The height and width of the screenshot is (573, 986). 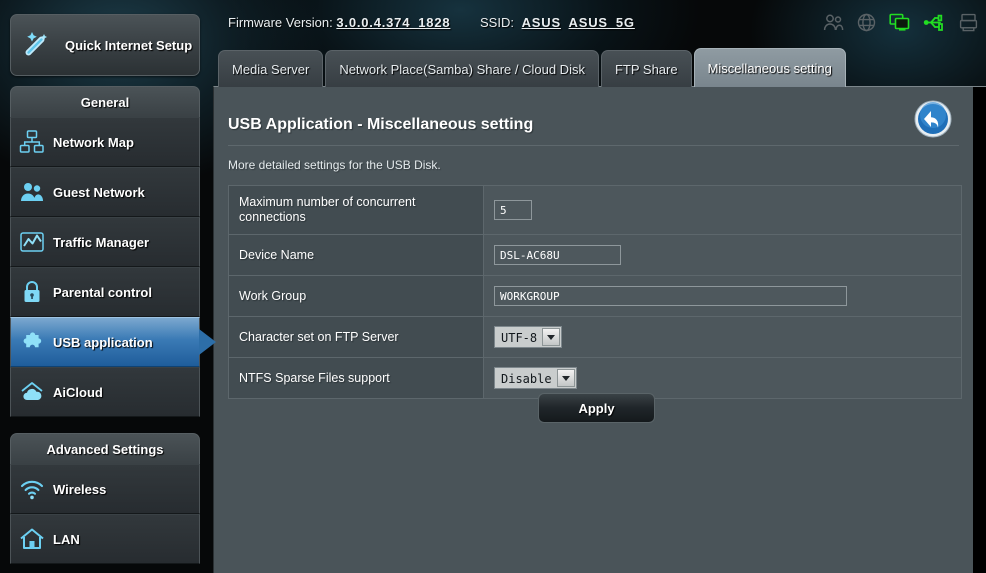 What do you see at coordinates (722, 337) in the screenshot?
I see `row-value: UTF-8` at bounding box center [722, 337].